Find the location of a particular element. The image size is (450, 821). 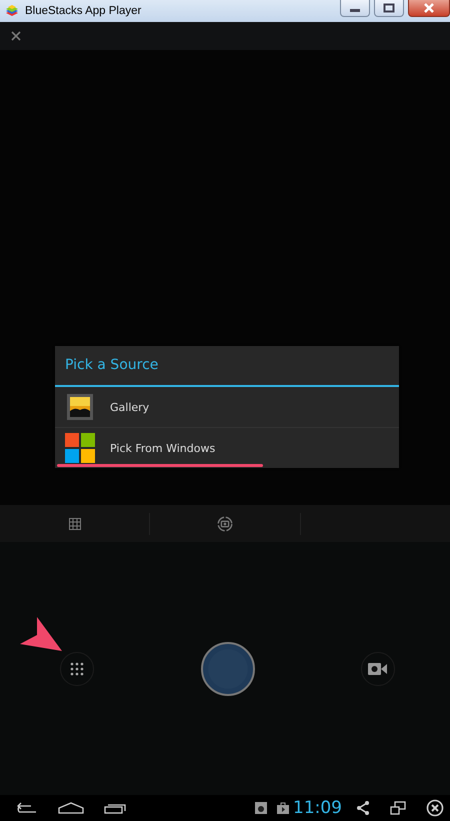

recent-apps-icon is located at coordinates (115, 808).